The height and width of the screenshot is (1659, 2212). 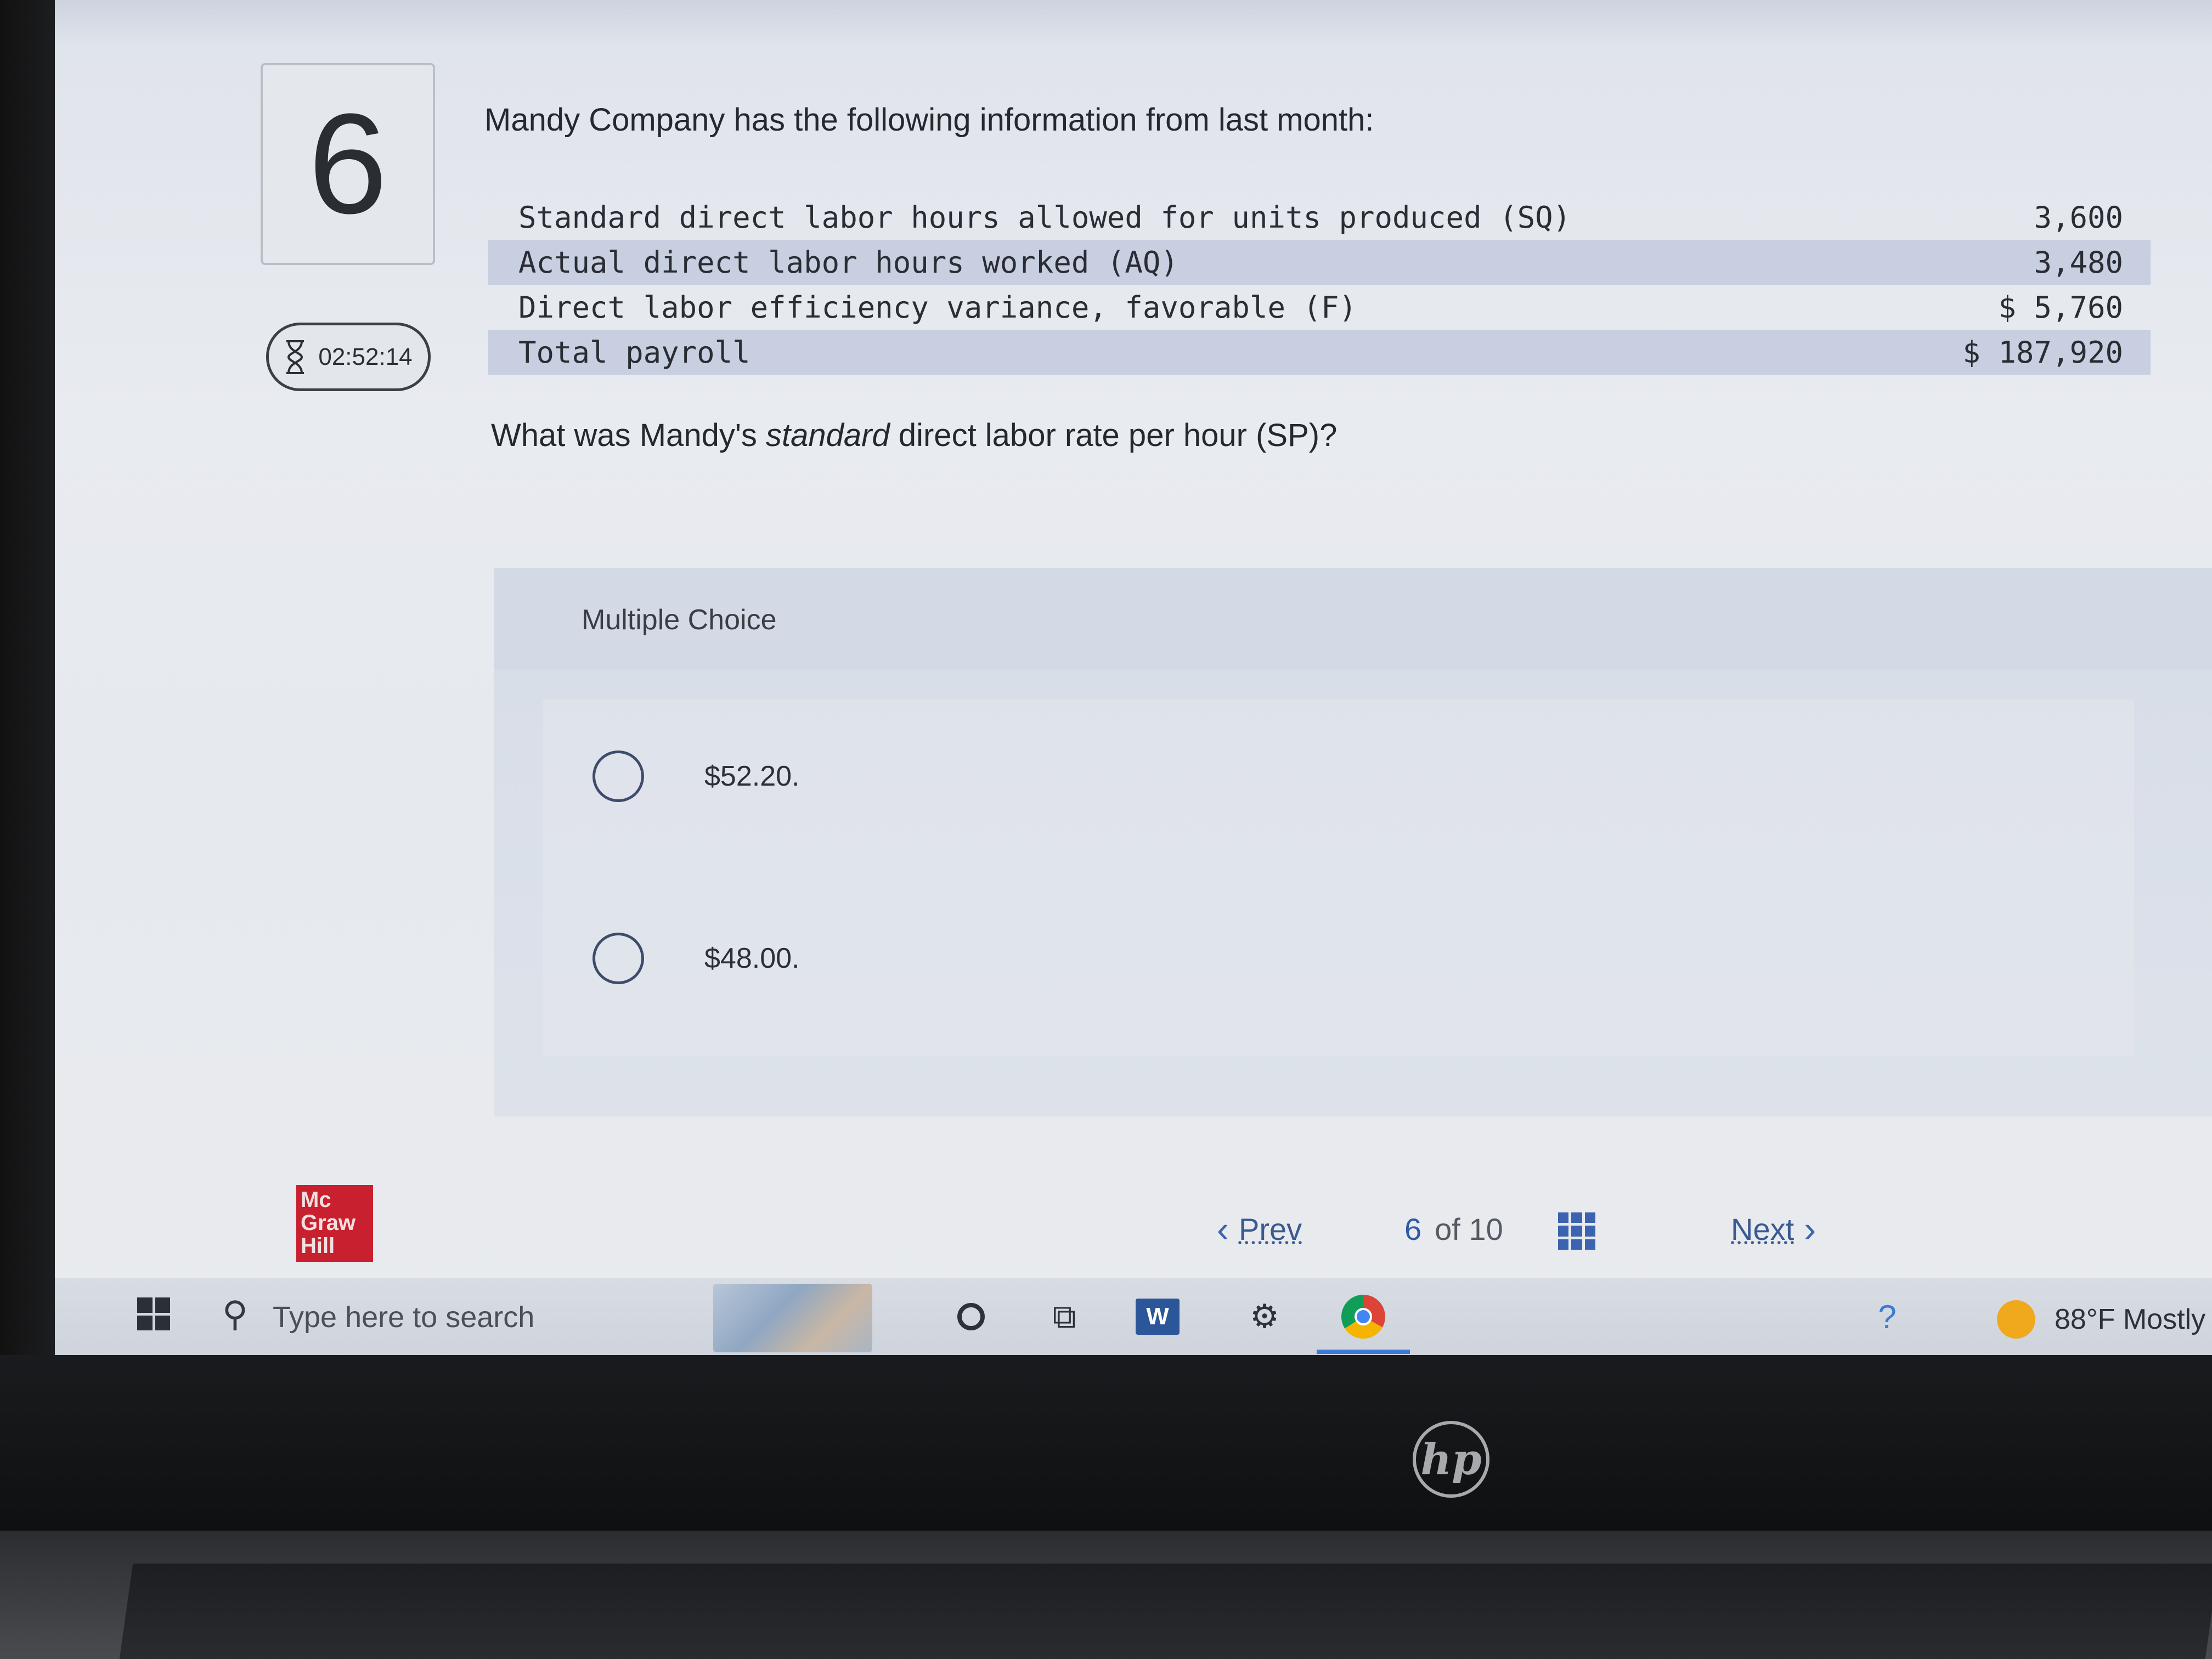 I want to click on weather-status: 88°F Mostly sunny, so click(x=2133, y=1319).